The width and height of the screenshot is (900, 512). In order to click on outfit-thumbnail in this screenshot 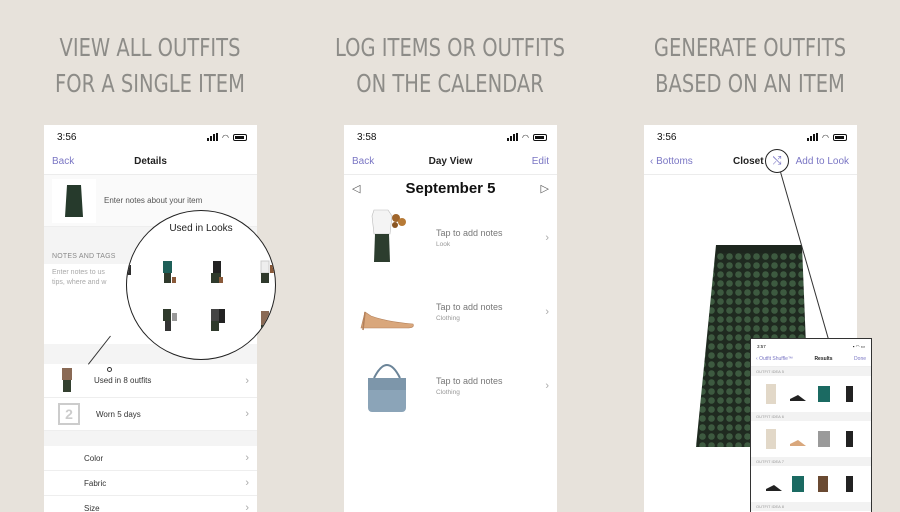, I will do `click(67, 379)`.